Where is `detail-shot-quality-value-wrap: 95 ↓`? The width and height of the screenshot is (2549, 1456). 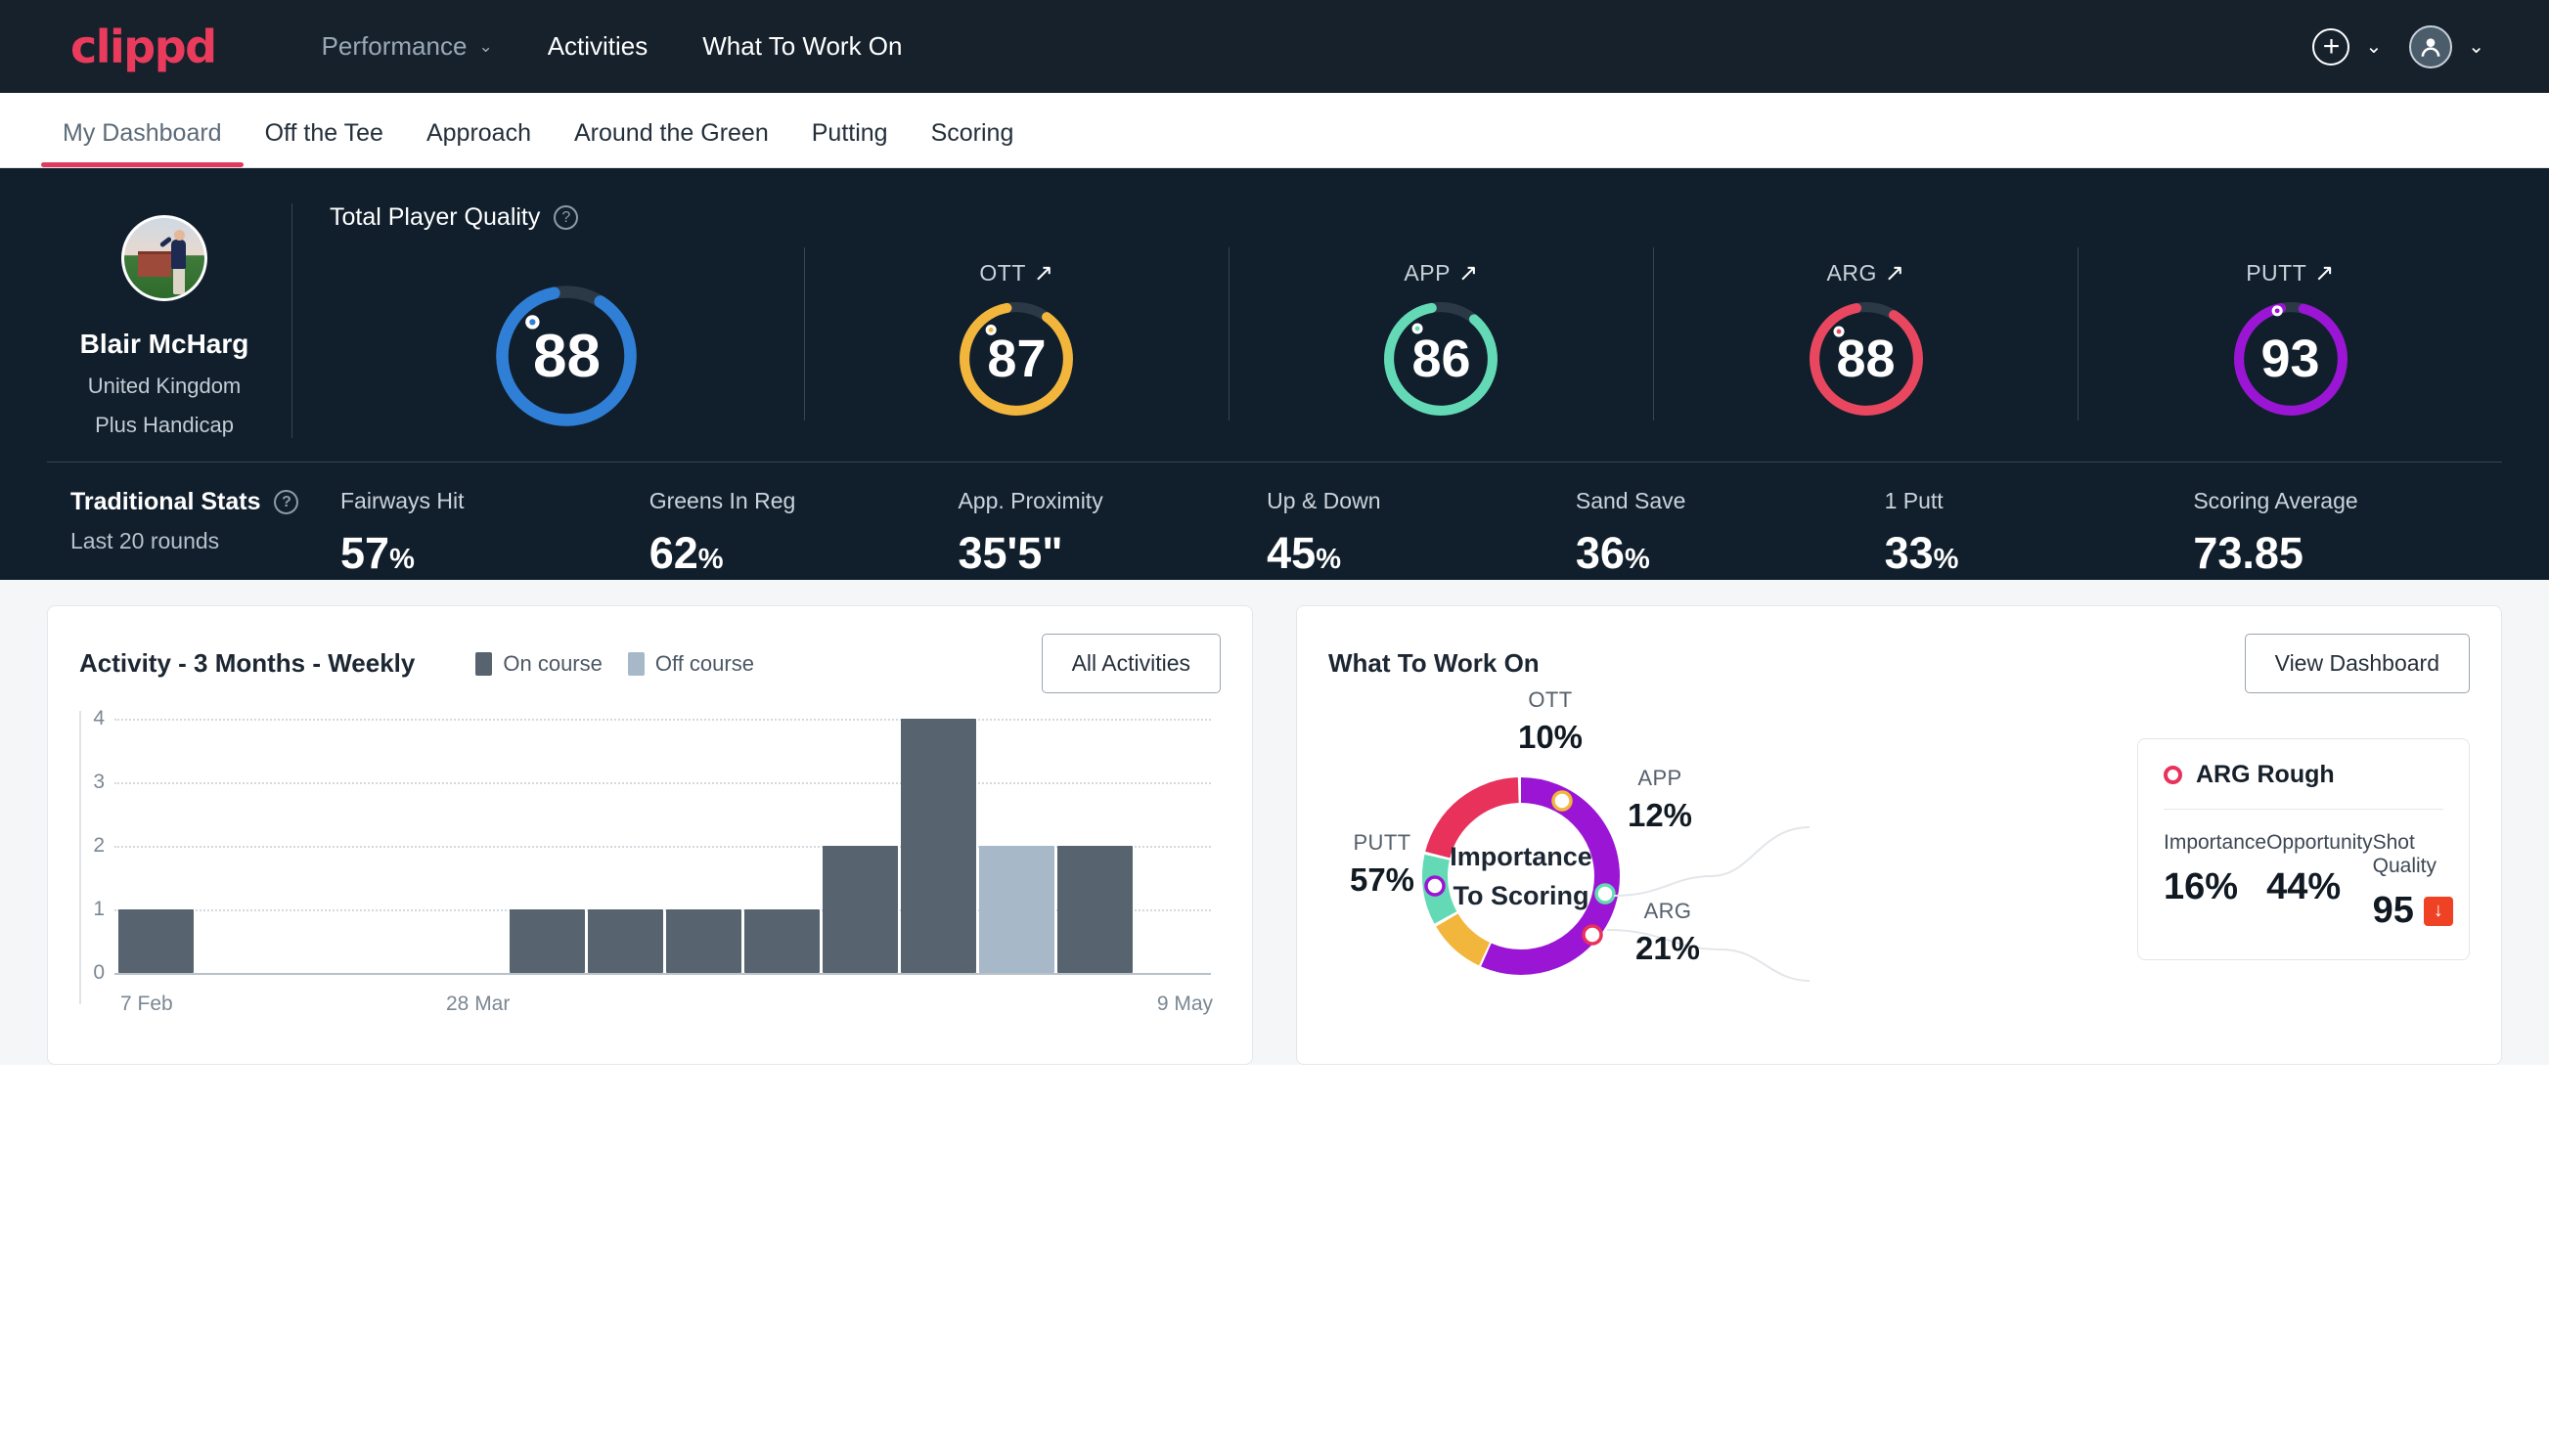 detail-shot-quality-value-wrap: 95 ↓ is located at coordinates (2413, 911).